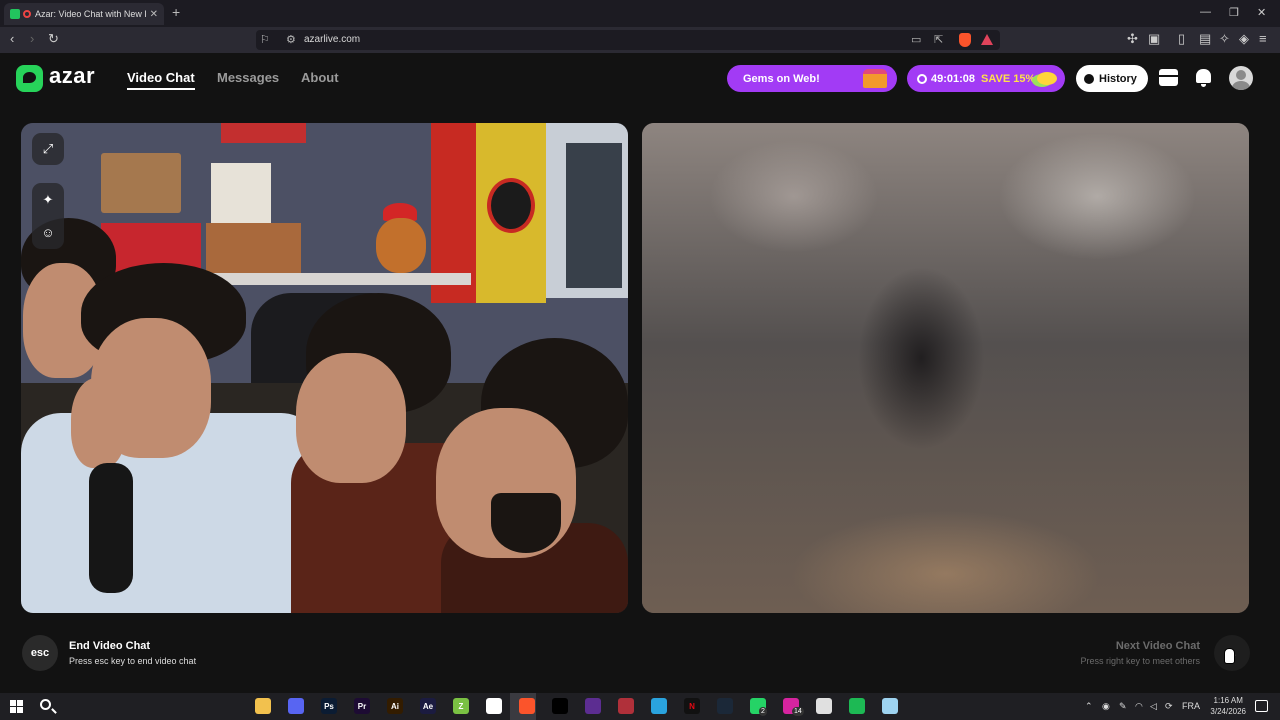 The height and width of the screenshot is (720, 1280). I want to click on leo-ai-icon: ✧, so click(1224, 39).